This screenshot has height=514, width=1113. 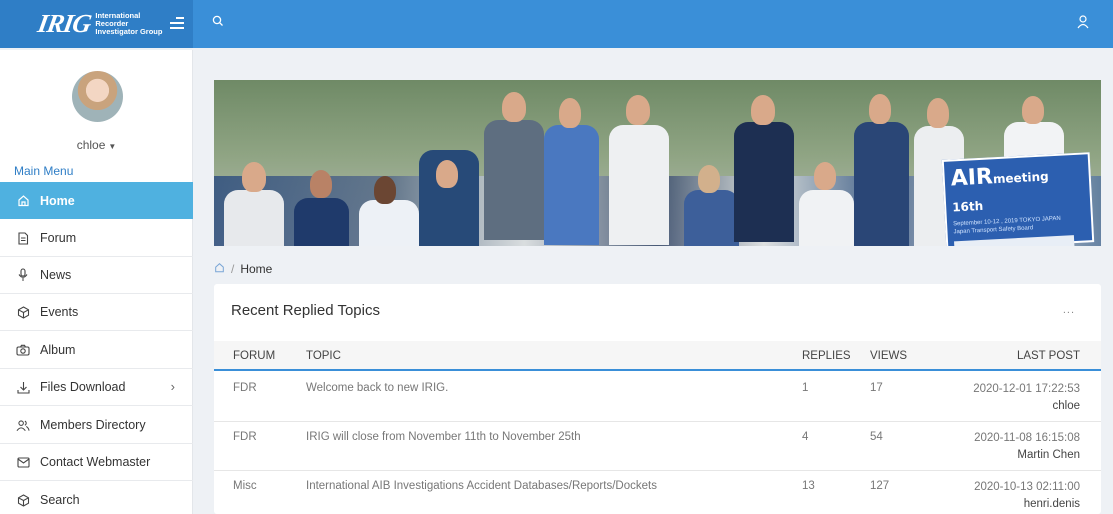 I want to click on microphone-icon, so click(x=23, y=275).